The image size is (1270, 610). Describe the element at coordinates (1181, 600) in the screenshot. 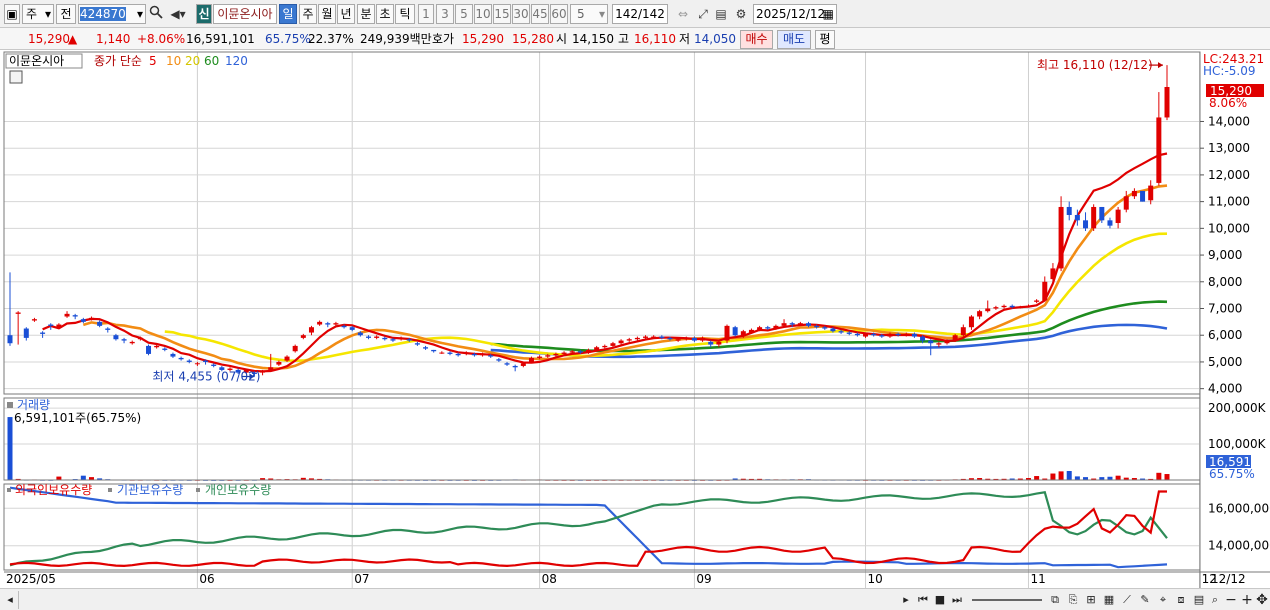

I see `arrange-icon: ⧈` at that location.